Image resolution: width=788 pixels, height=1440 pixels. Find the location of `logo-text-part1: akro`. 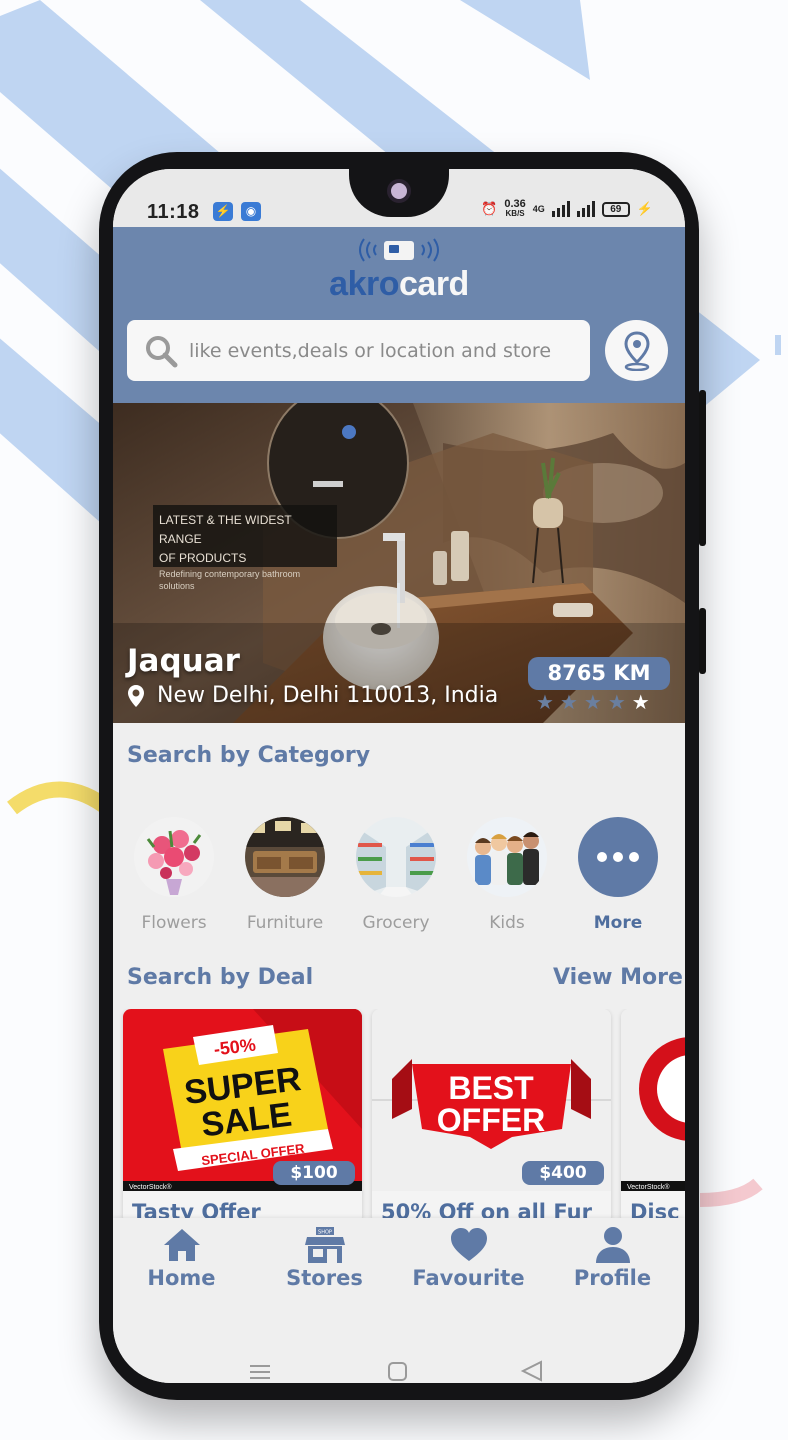

logo-text-part1: akro is located at coordinates (364, 284).